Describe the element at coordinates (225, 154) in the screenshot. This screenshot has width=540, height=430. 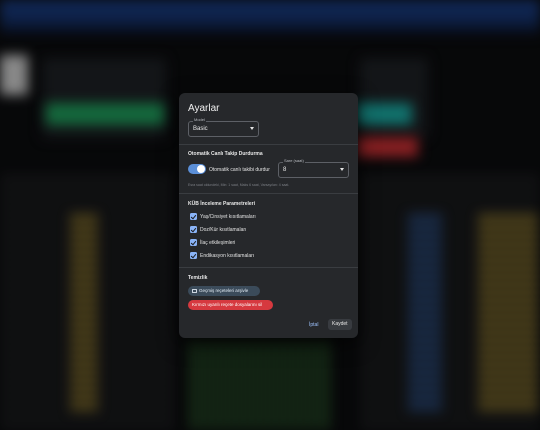
I see `section-title-auto-tracking: Otomatik Canlı Takip Durdurma` at that location.